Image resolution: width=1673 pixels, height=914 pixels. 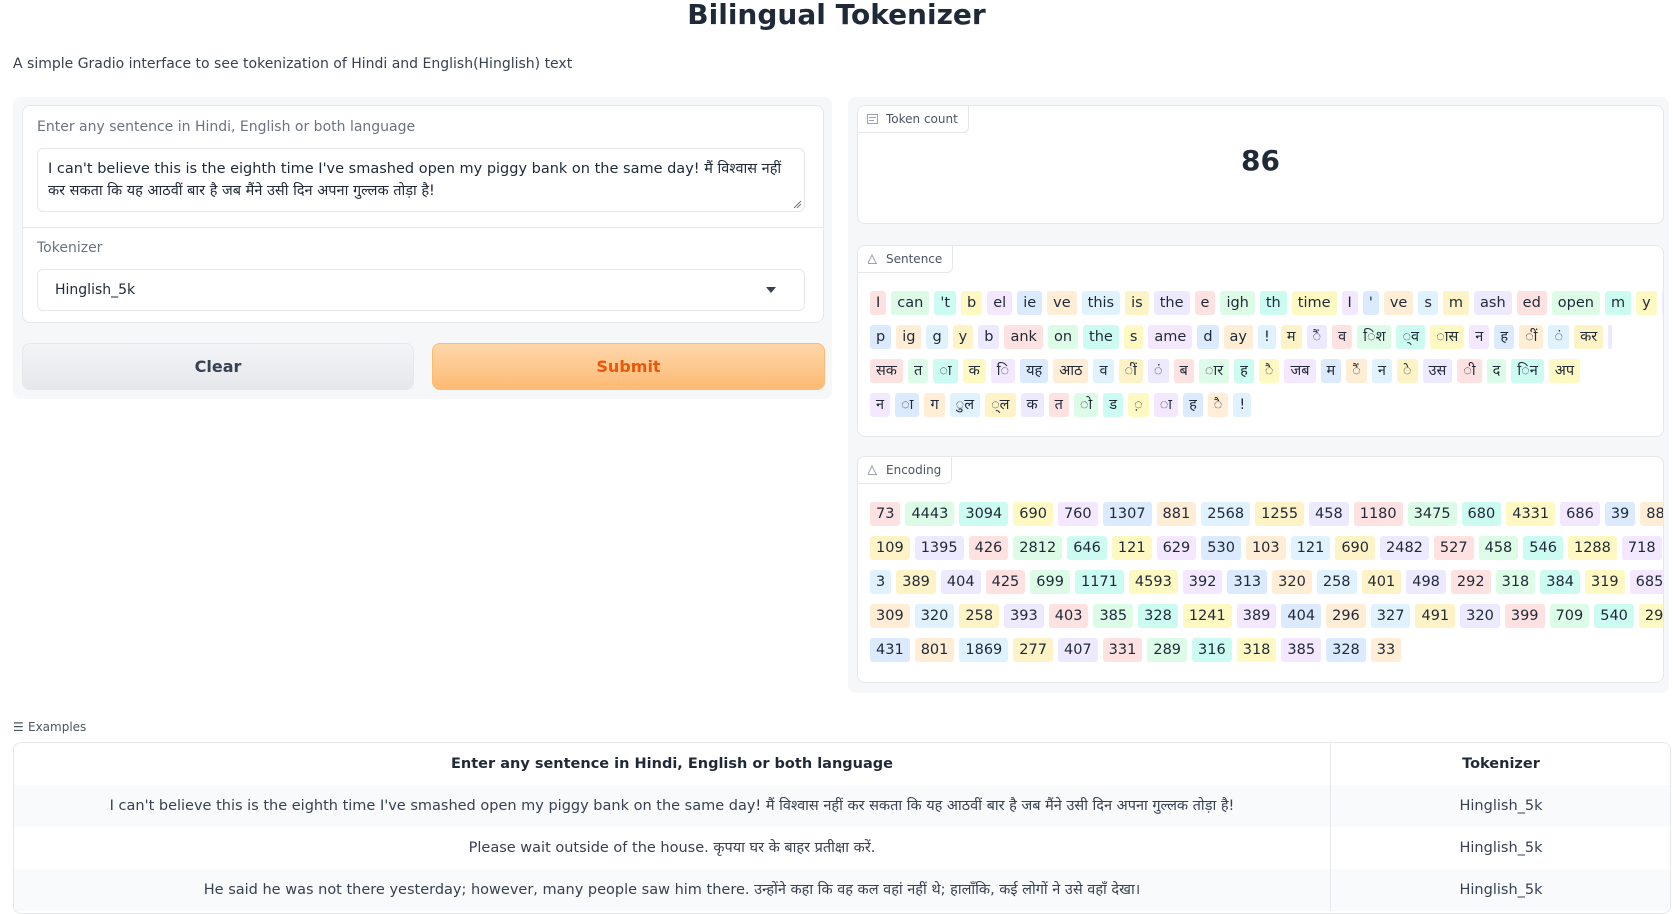 I want to click on token-count-value: 86, so click(x=1260, y=160).